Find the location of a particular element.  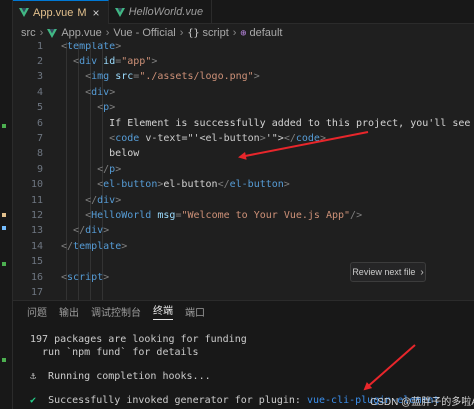

info-indicator-icon is located at coordinates (4, 228).